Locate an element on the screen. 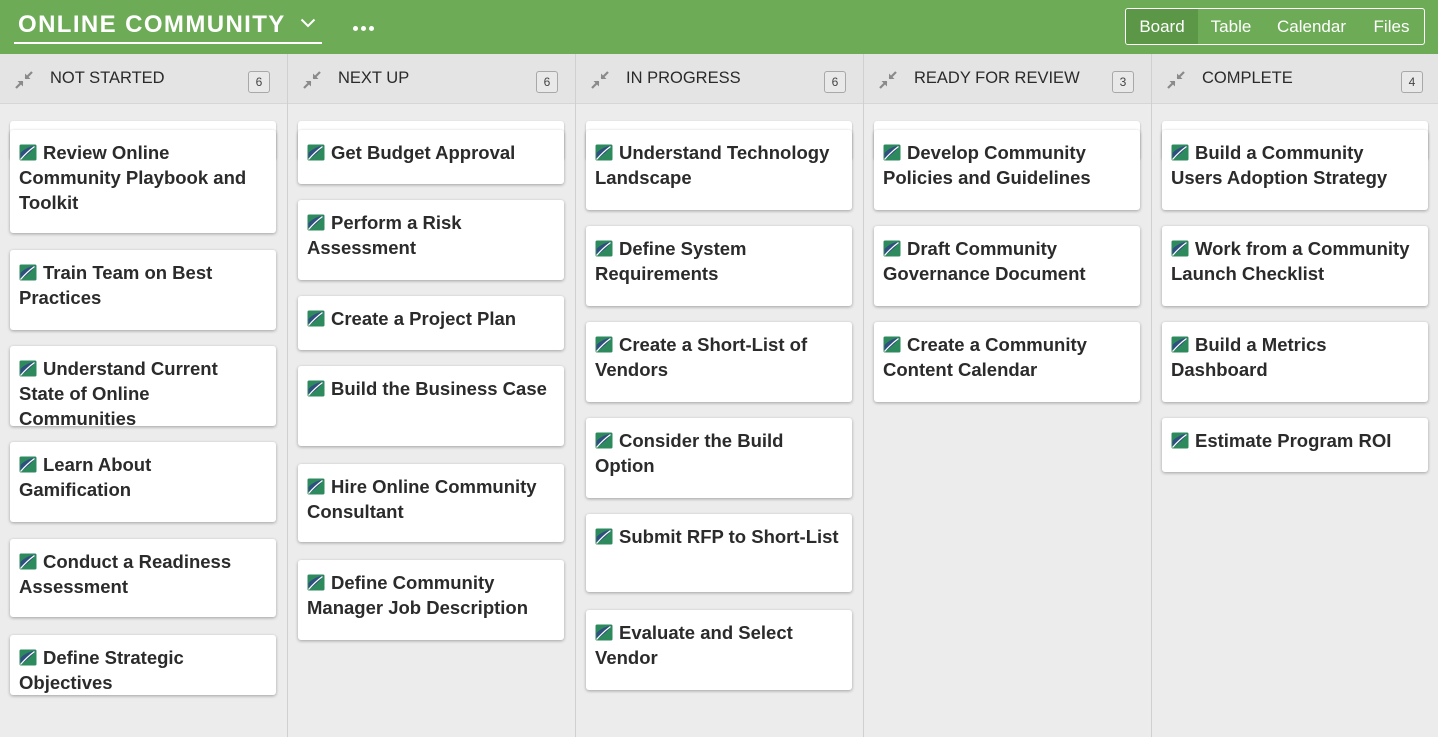 The image size is (1438, 737). column-header: COMPLETE 4 is located at coordinates (1295, 79).